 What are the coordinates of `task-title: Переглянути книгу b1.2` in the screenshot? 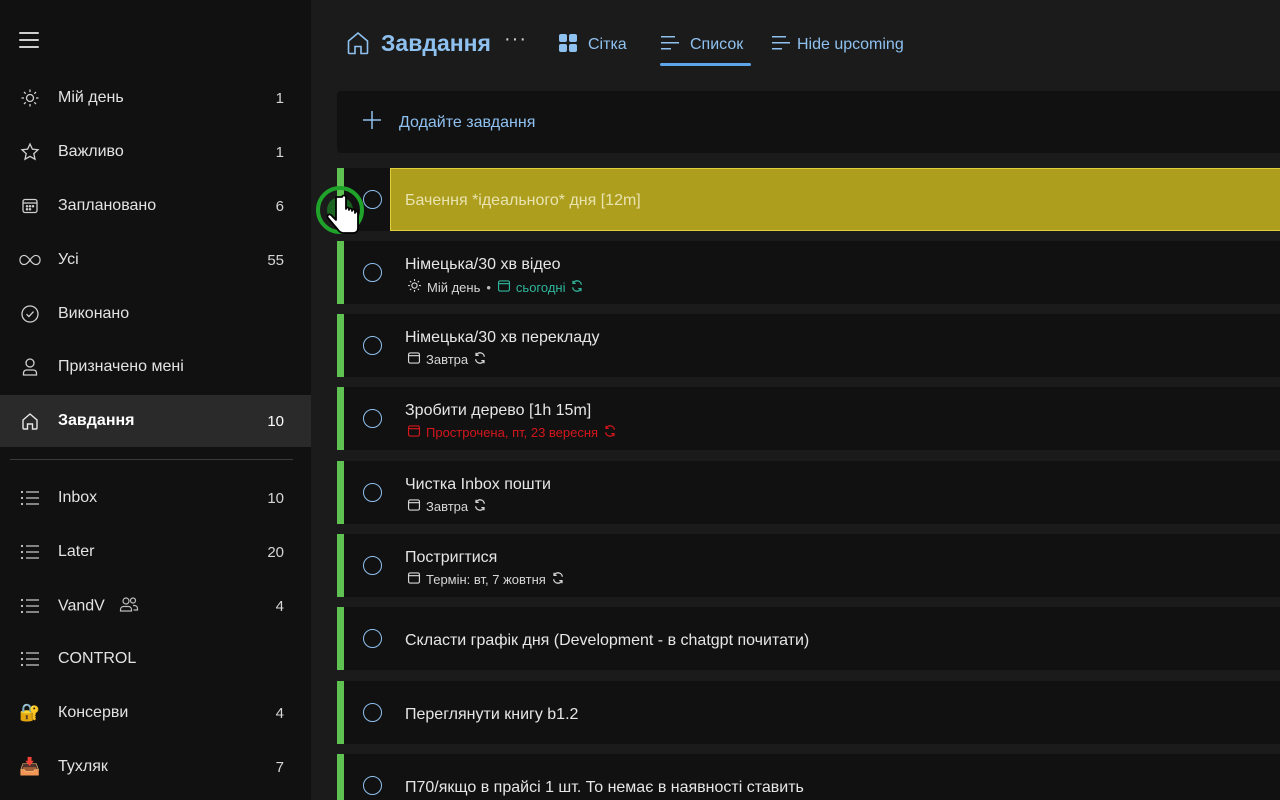 It's located at (492, 714).